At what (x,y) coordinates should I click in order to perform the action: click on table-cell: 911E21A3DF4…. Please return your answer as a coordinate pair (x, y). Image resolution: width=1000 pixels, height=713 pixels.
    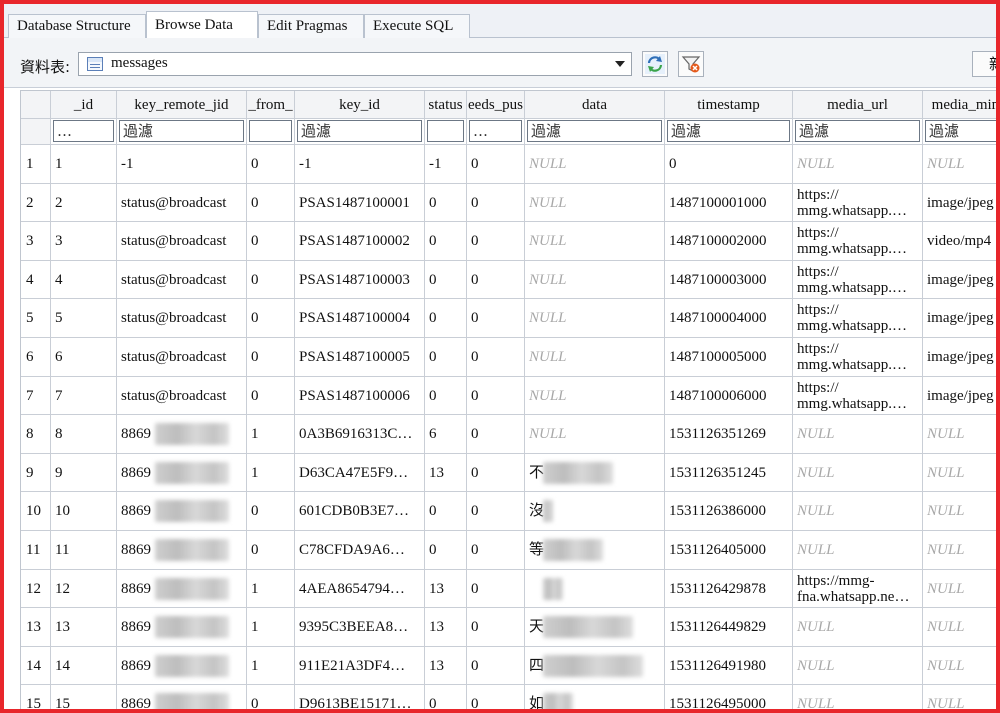
    Looking at the image, I should click on (360, 666).